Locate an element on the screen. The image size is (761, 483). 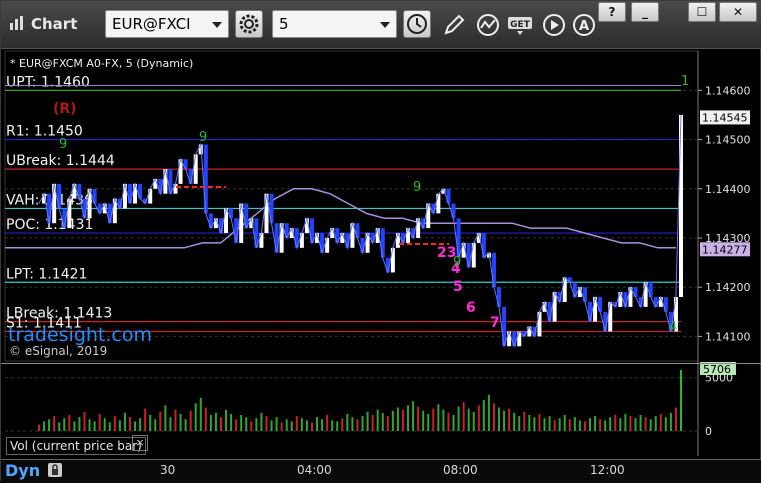
setup-count: 7 is located at coordinates (495, 323).